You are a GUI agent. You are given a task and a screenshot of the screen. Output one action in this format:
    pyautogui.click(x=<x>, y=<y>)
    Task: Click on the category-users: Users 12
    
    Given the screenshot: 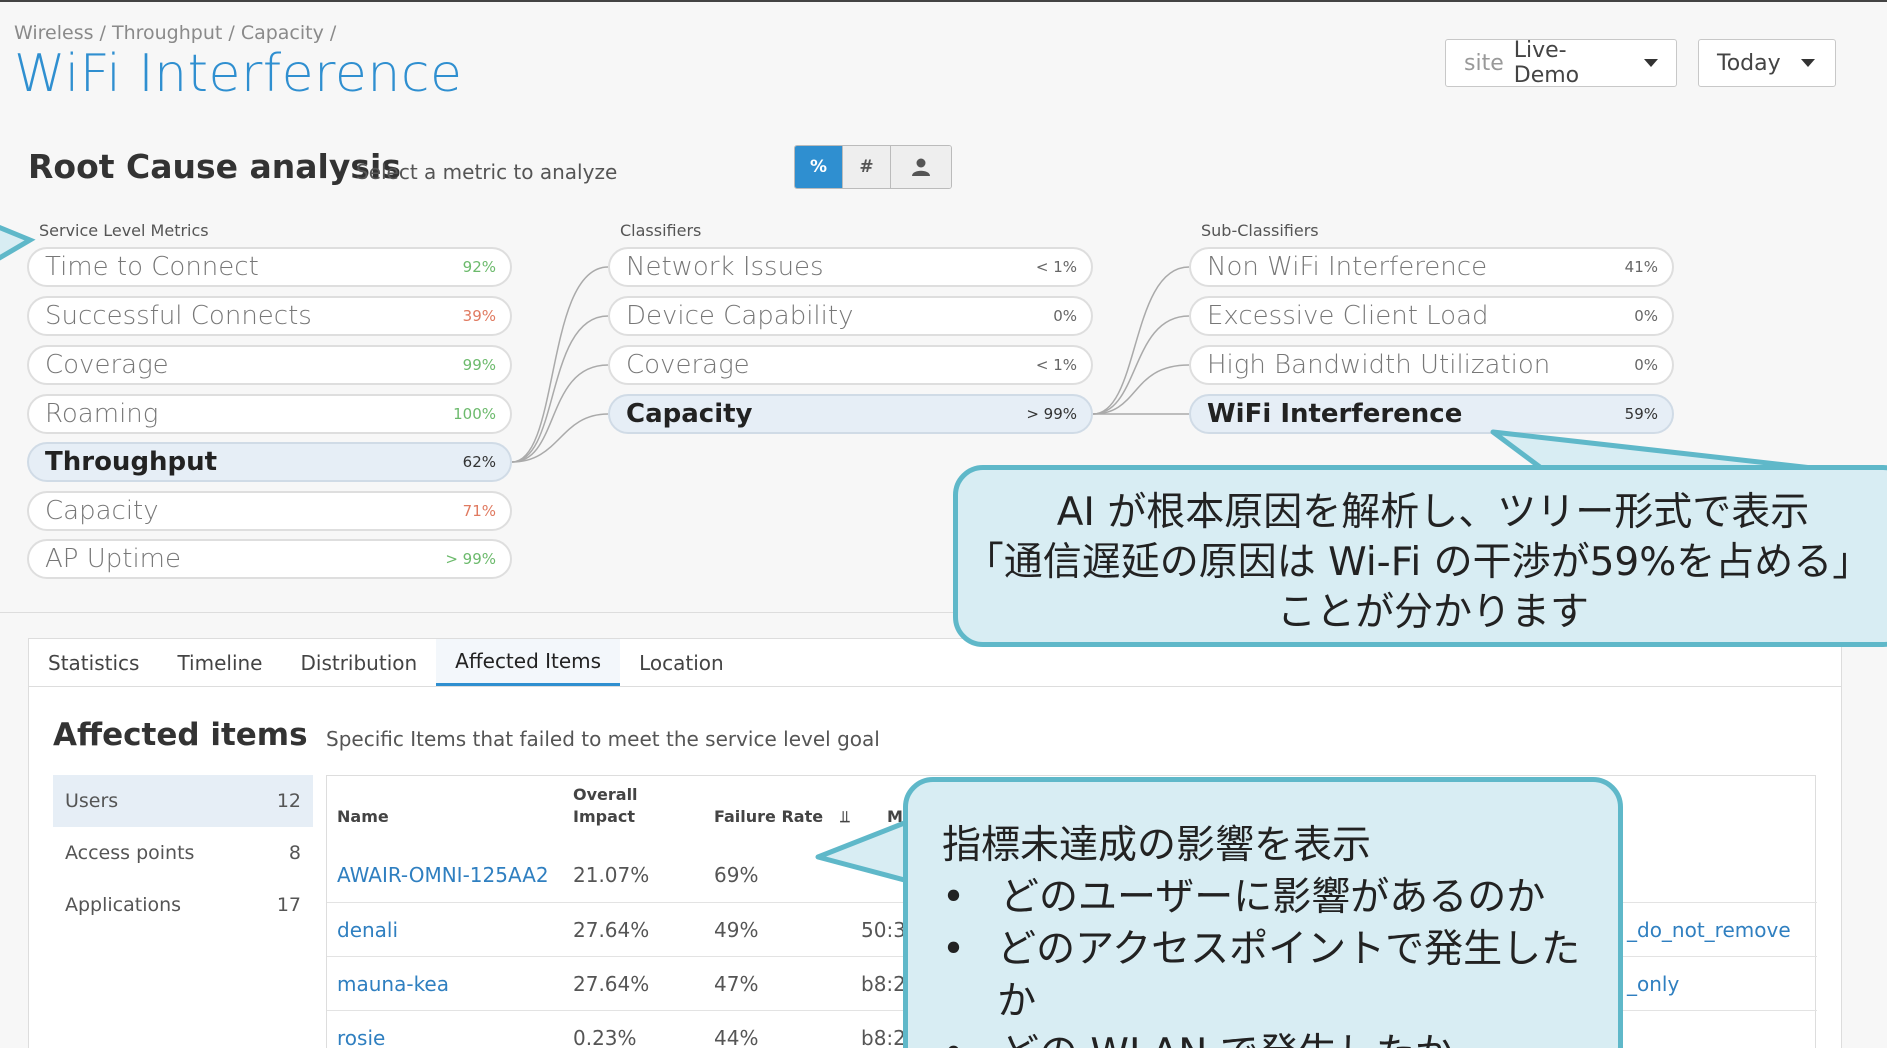 What is the action you would take?
    pyautogui.click(x=183, y=801)
    